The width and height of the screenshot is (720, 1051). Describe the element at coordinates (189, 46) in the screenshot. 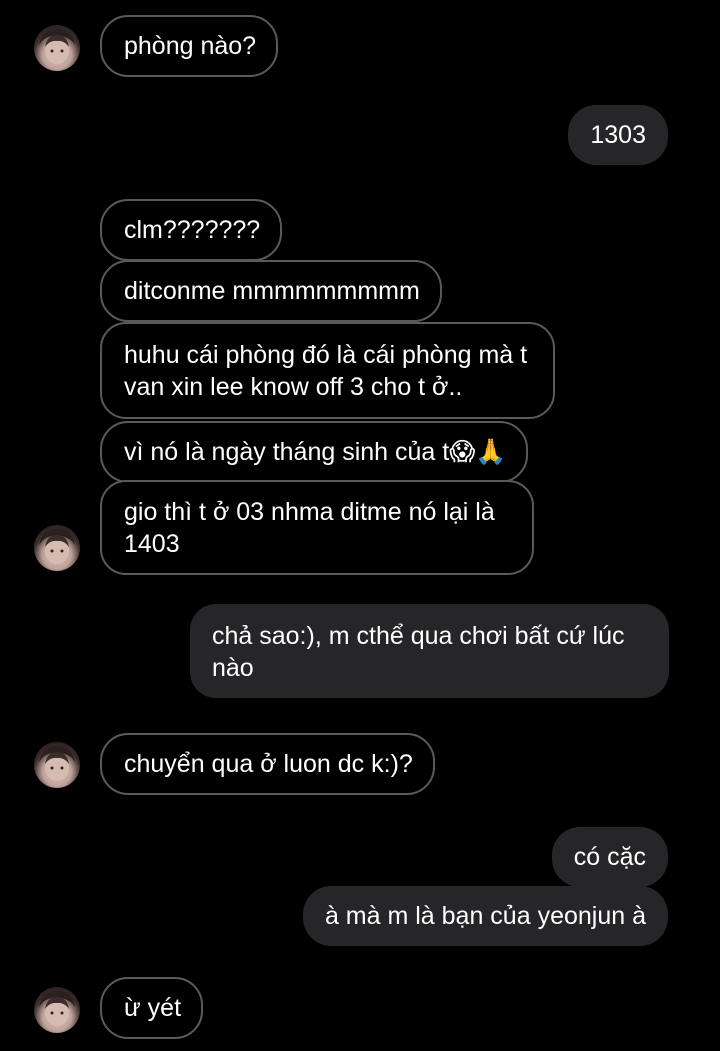

I see `received-message: phòng nào?` at that location.